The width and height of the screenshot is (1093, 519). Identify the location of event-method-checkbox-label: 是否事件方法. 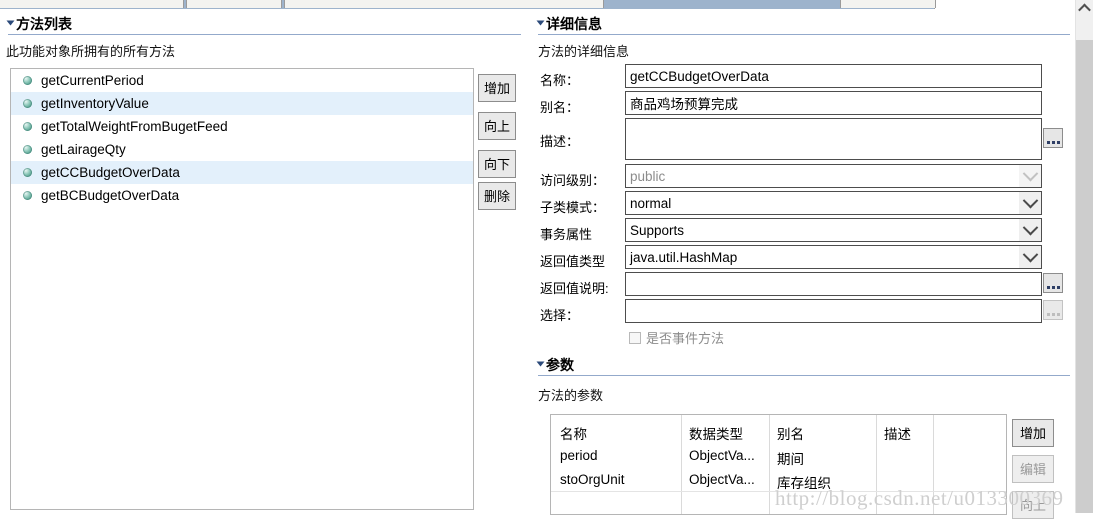
(685, 338).